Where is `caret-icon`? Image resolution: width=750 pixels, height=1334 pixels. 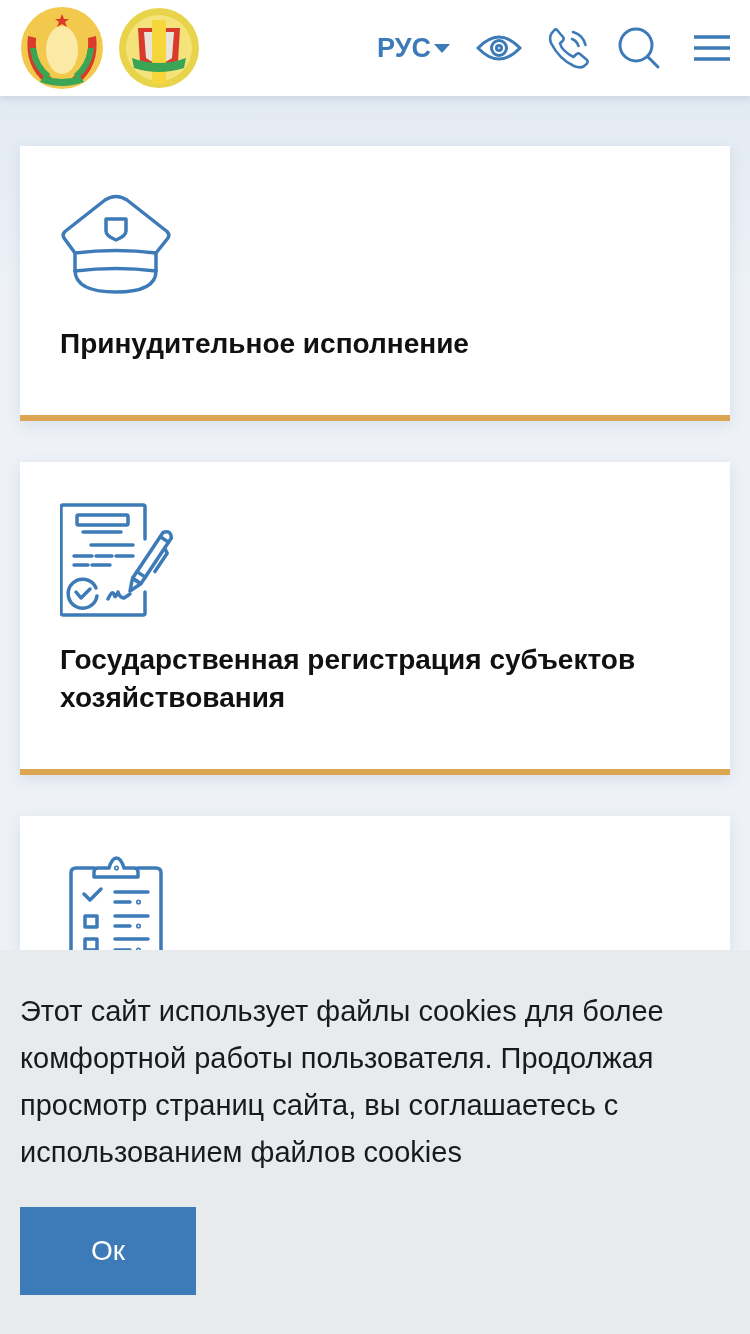 caret-icon is located at coordinates (442, 48).